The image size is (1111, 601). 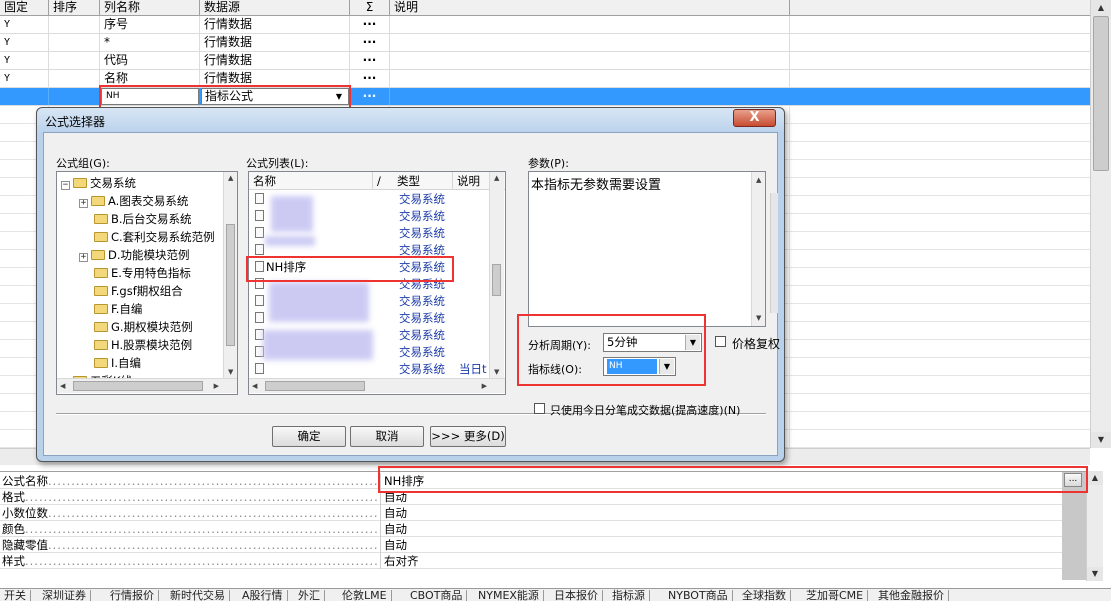 What do you see at coordinates (132, 595) in the screenshot?
I see `bottom-tab: 行情报价` at bounding box center [132, 595].